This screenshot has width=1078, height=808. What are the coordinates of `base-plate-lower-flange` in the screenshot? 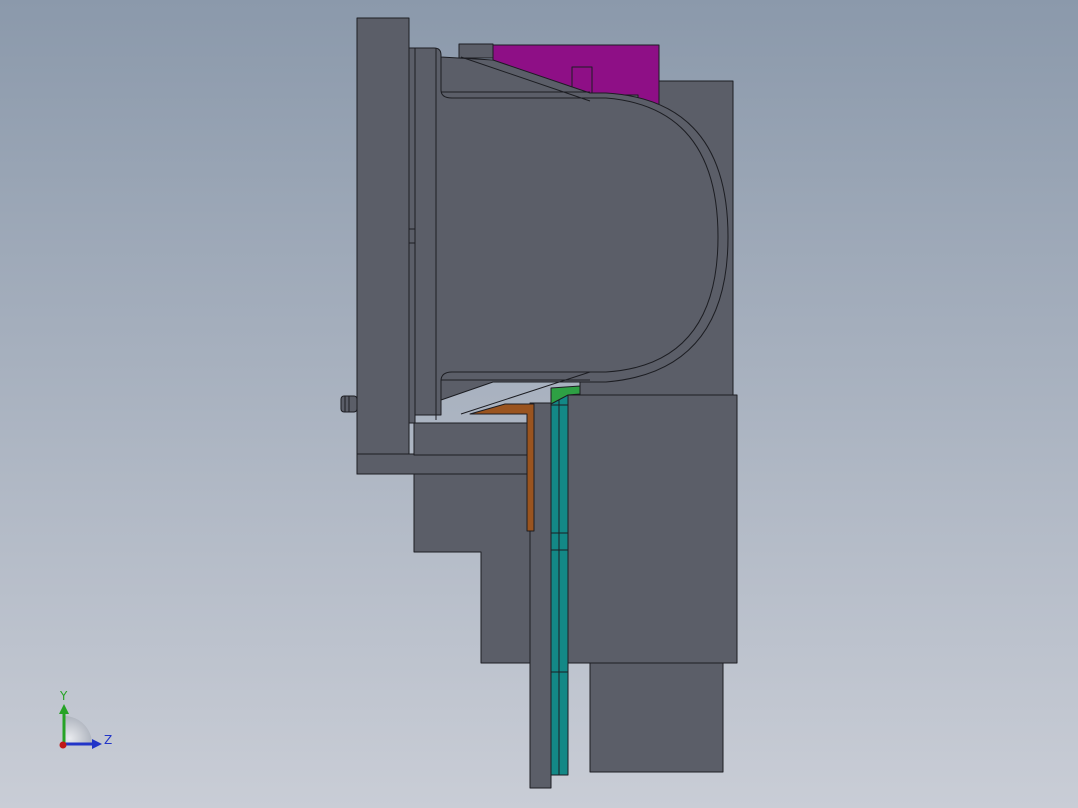 It's located at (443, 464).